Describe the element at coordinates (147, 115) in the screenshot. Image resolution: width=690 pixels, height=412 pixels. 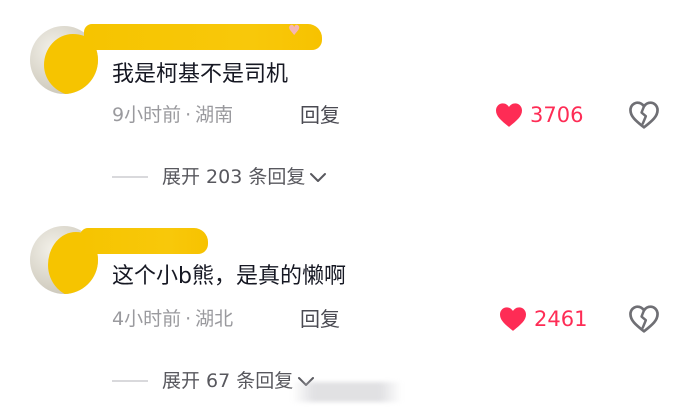
I see `comment-time: 9小时前` at that location.